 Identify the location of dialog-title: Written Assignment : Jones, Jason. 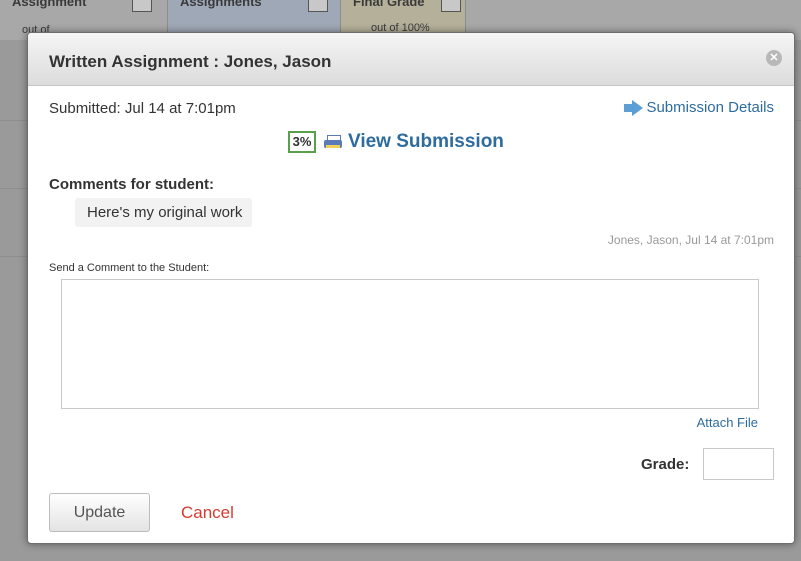
(190, 61).